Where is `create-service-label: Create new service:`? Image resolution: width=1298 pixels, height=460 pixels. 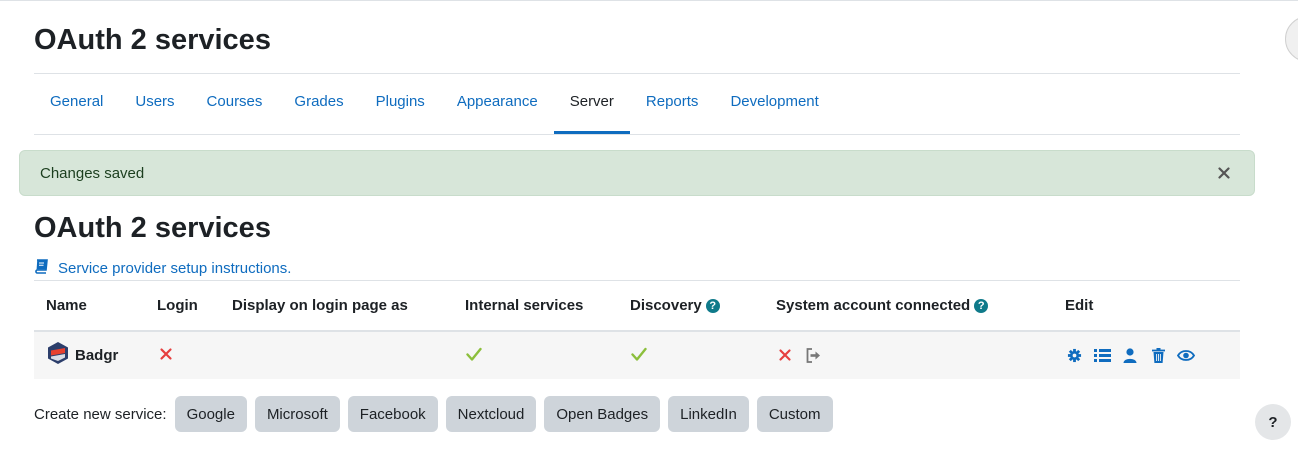
create-service-label: Create new service: is located at coordinates (100, 414).